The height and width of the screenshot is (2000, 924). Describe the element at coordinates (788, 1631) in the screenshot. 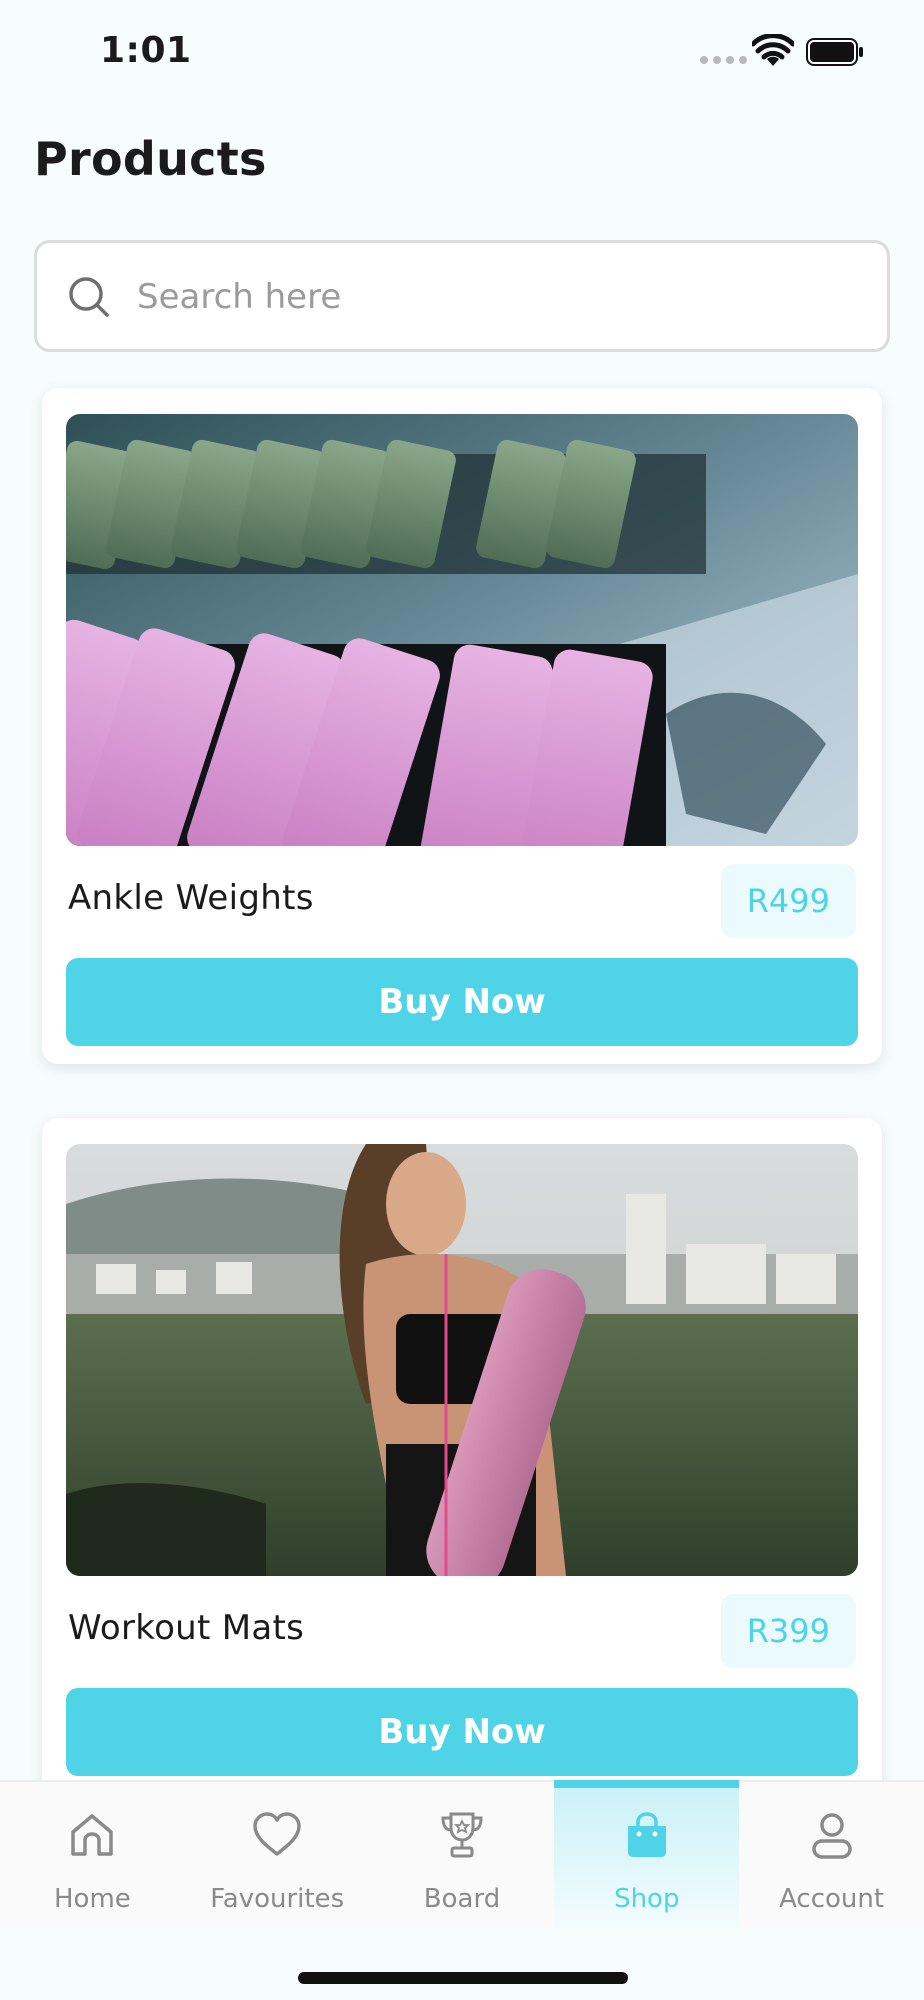

I see `price-badge: R399` at that location.